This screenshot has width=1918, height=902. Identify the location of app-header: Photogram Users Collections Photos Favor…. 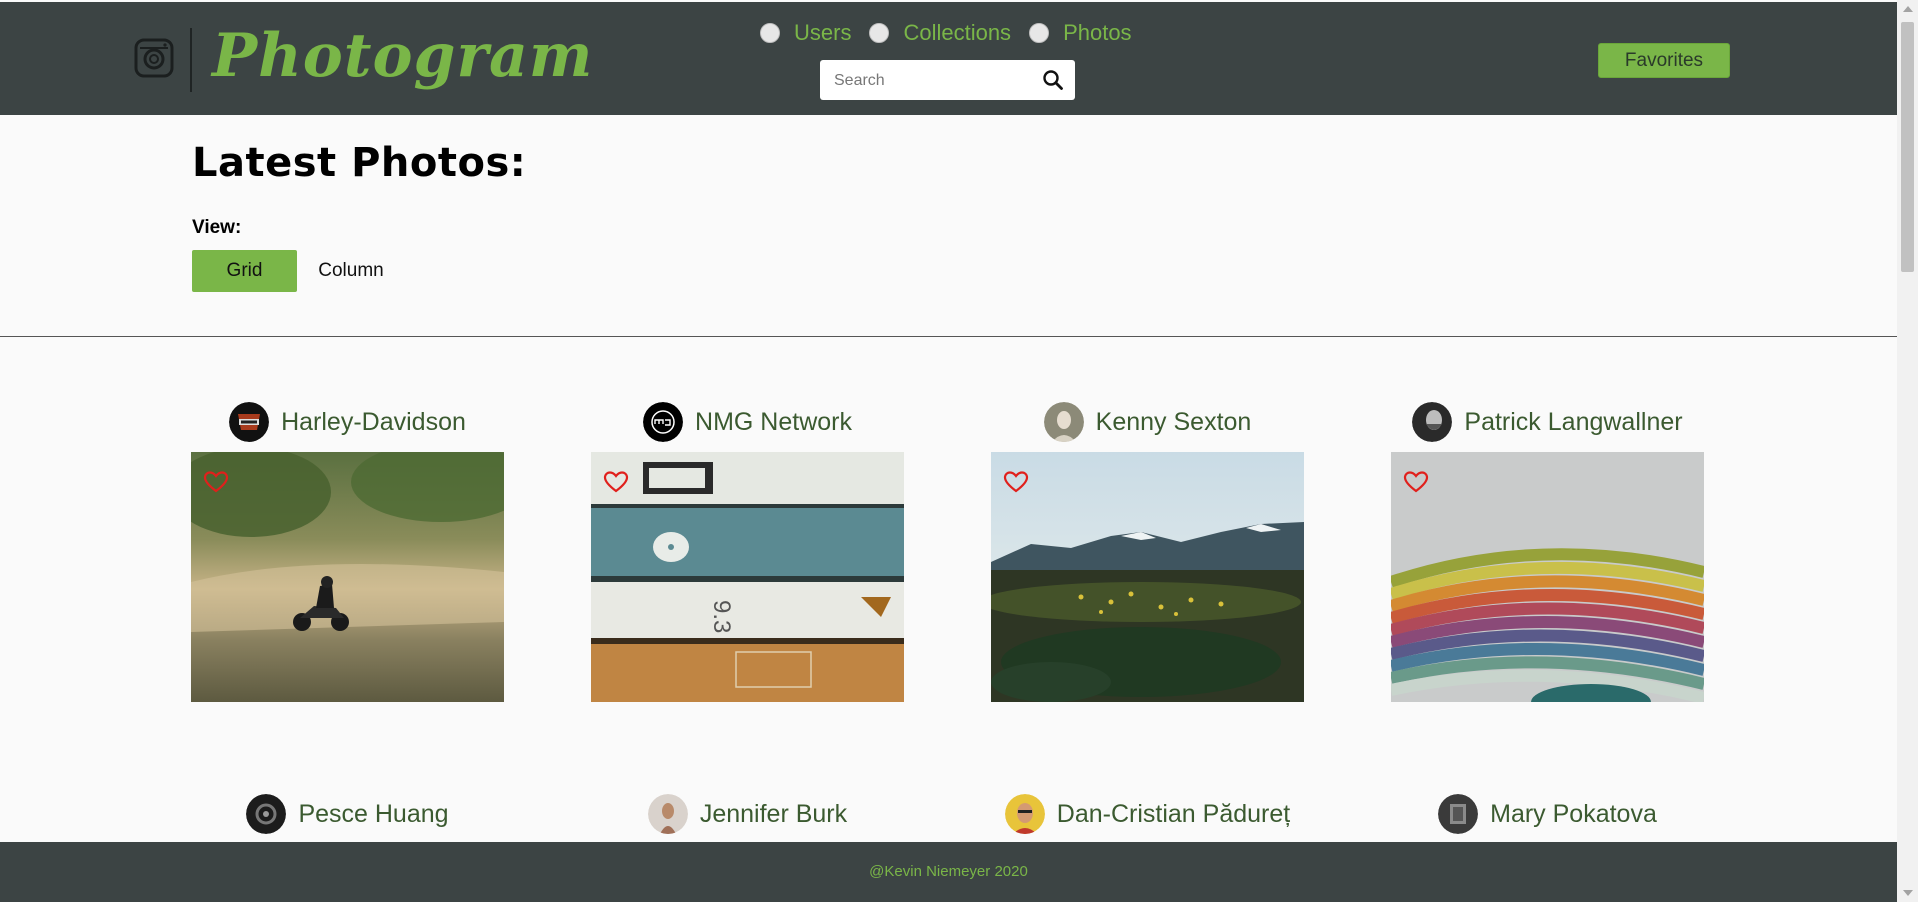
(948, 58).